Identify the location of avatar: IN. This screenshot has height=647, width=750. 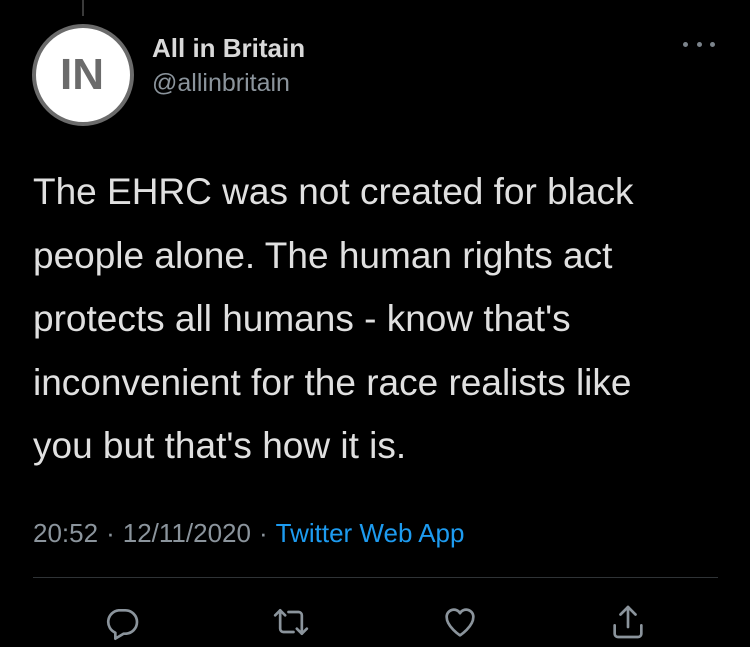
(83, 75).